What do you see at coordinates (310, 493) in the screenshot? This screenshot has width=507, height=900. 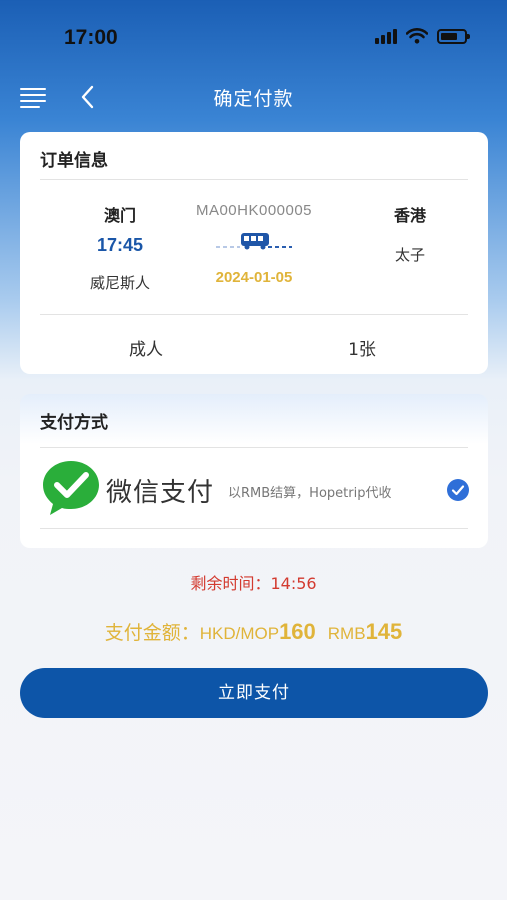 I see `settlement-note: 以RMB结算，Hopetrip代收` at bounding box center [310, 493].